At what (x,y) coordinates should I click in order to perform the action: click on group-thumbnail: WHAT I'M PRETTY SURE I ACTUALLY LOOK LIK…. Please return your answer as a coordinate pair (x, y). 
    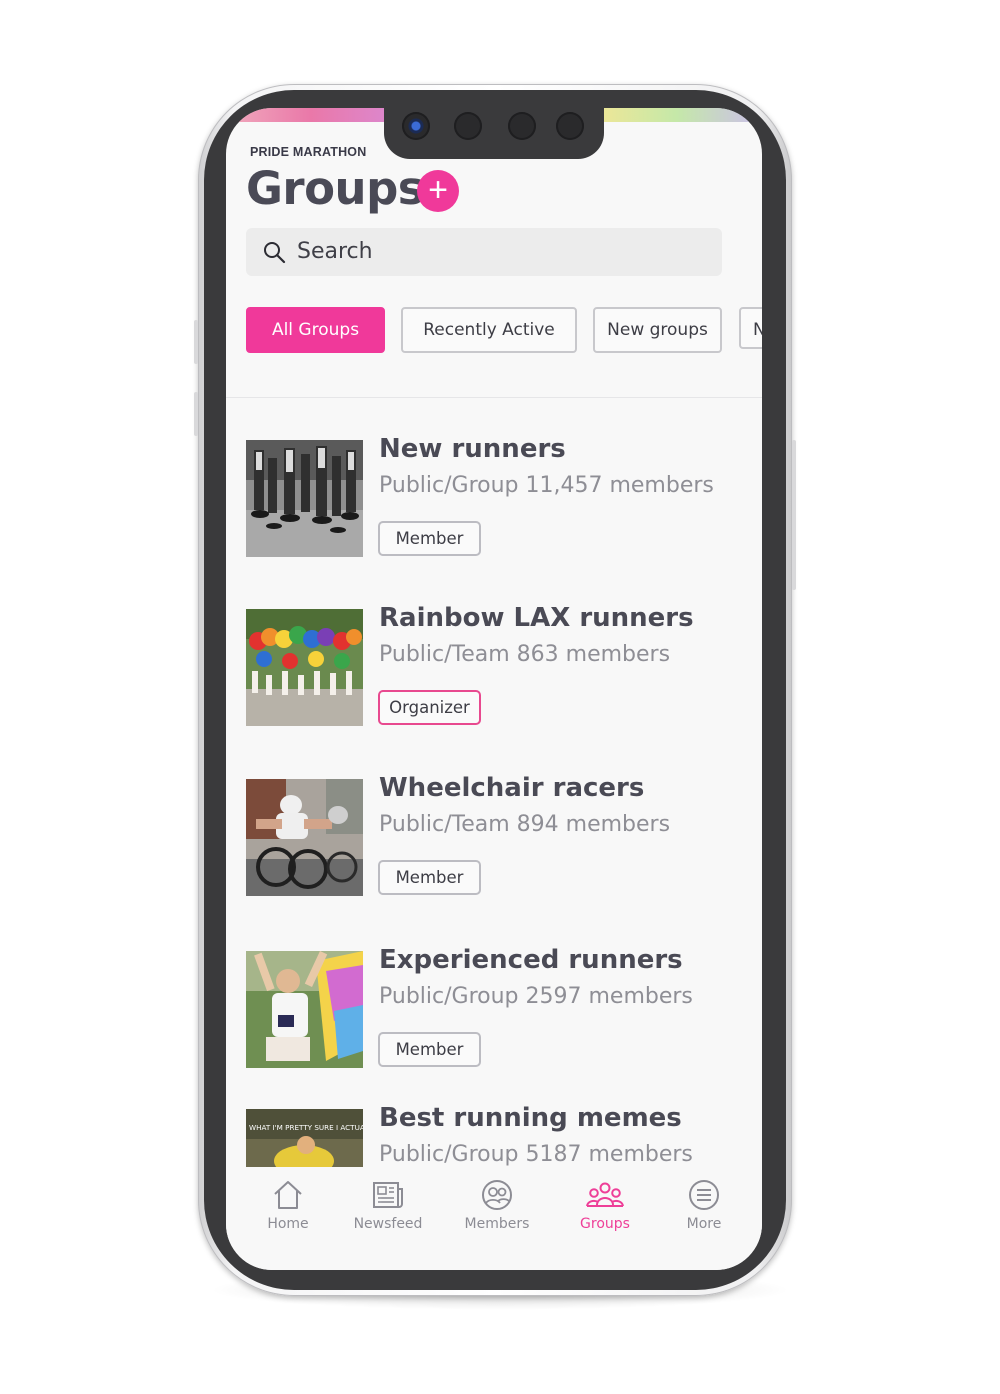
    Looking at the image, I should click on (304, 1138).